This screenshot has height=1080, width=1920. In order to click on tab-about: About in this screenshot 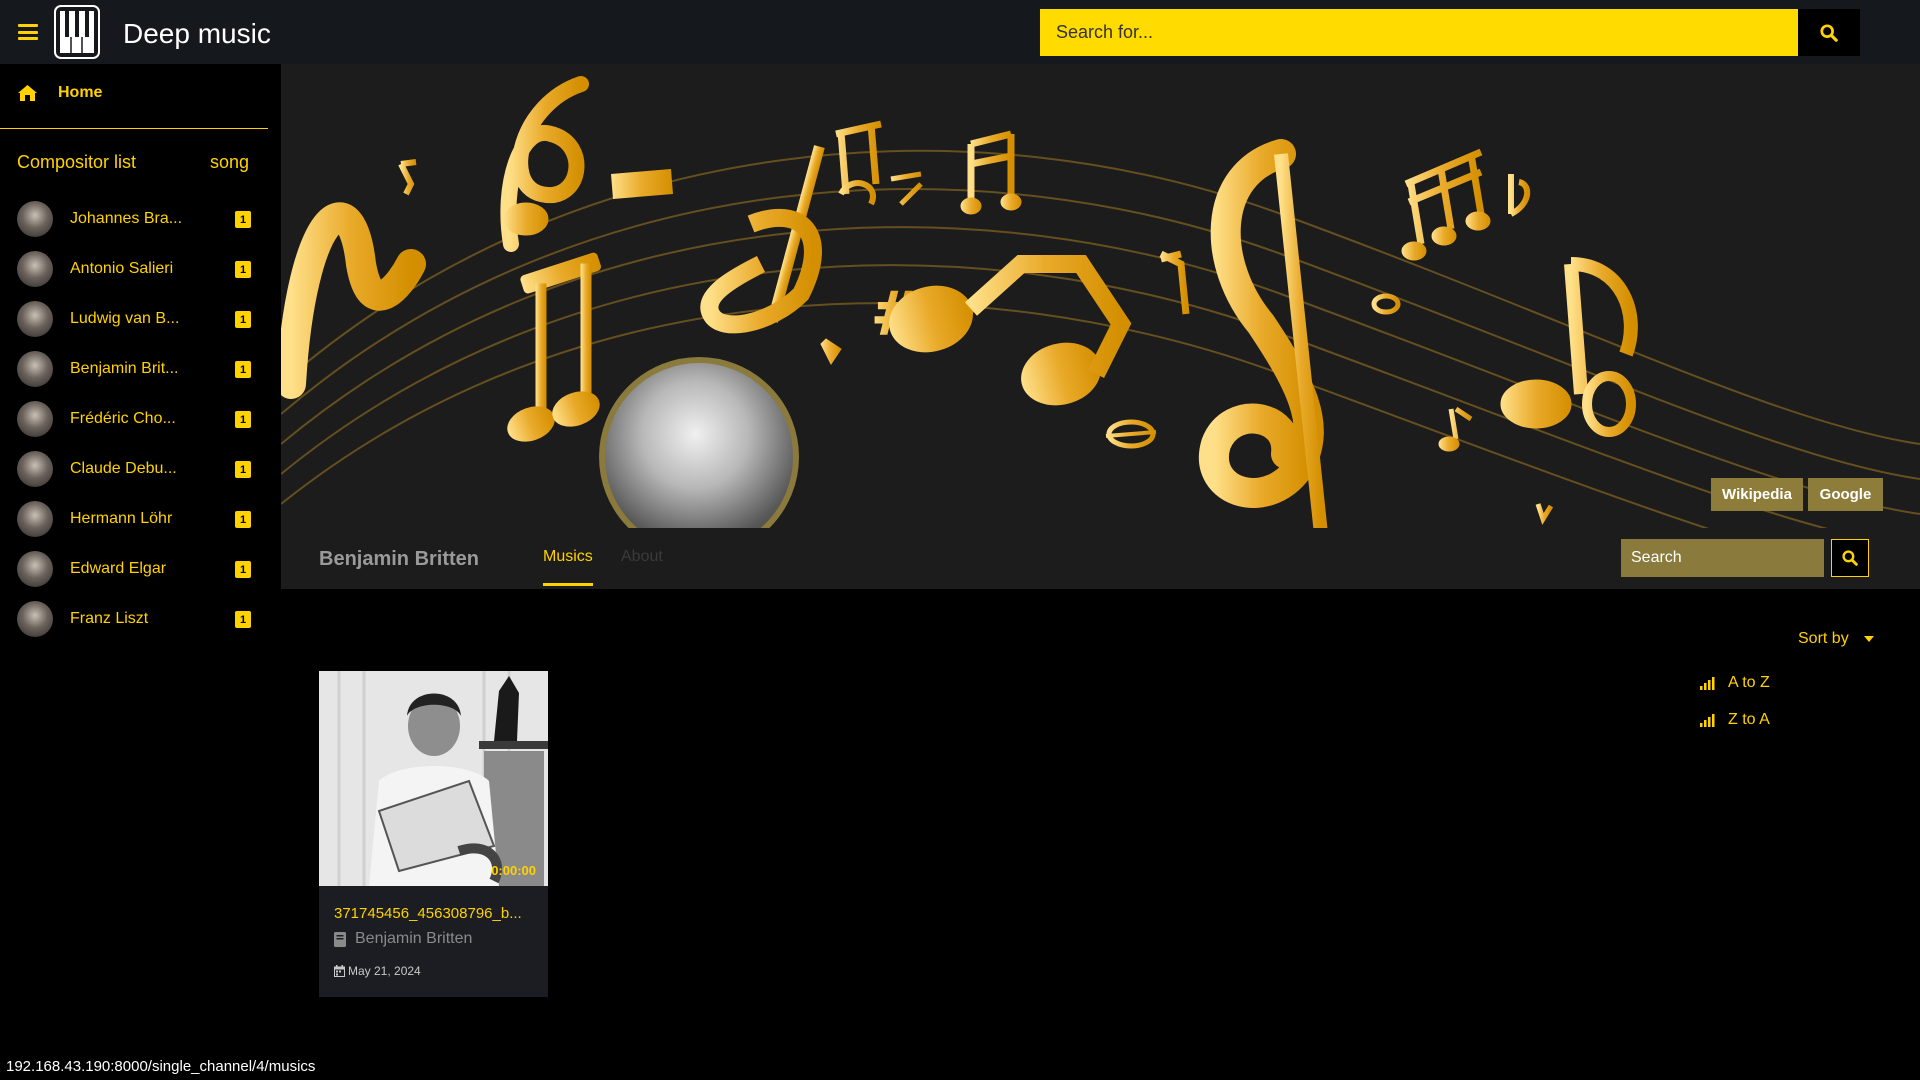, I will do `click(642, 557)`.